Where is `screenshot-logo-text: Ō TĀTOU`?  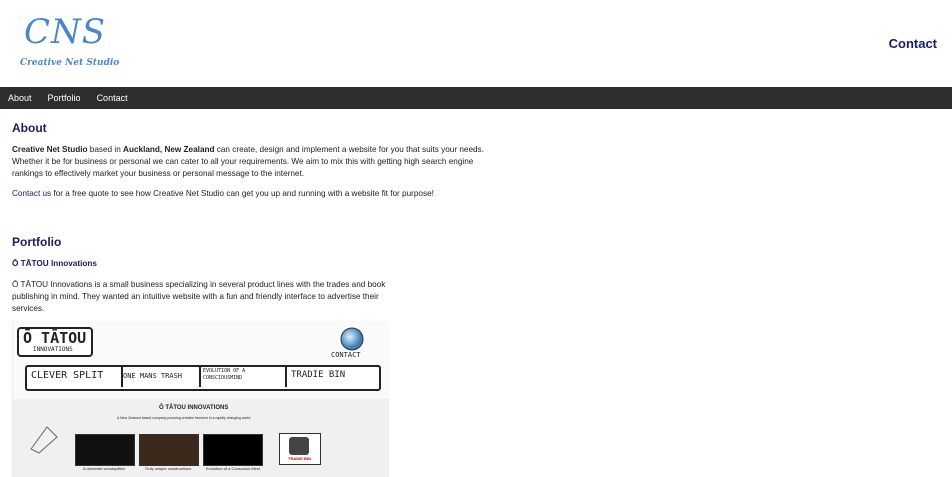 screenshot-logo-text: Ō TĀTOU is located at coordinates (55, 338).